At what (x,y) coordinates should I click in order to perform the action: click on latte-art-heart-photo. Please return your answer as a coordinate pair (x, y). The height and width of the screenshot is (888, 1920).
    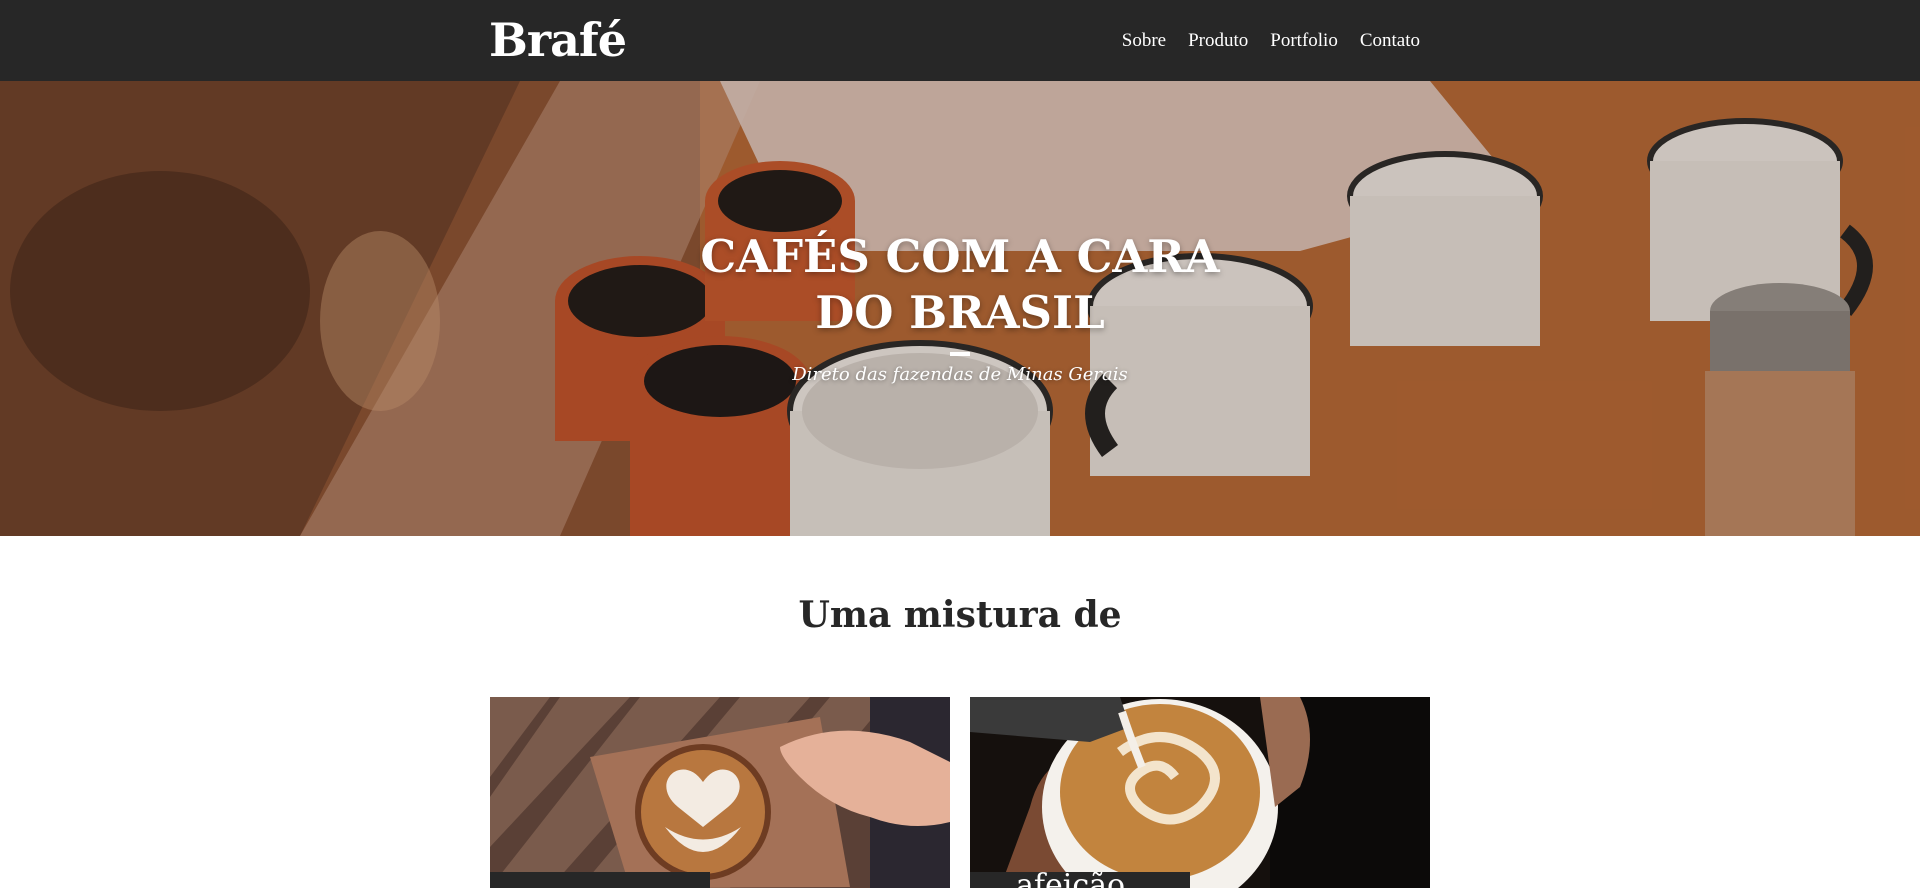
    Looking at the image, I should click on (720, 792).